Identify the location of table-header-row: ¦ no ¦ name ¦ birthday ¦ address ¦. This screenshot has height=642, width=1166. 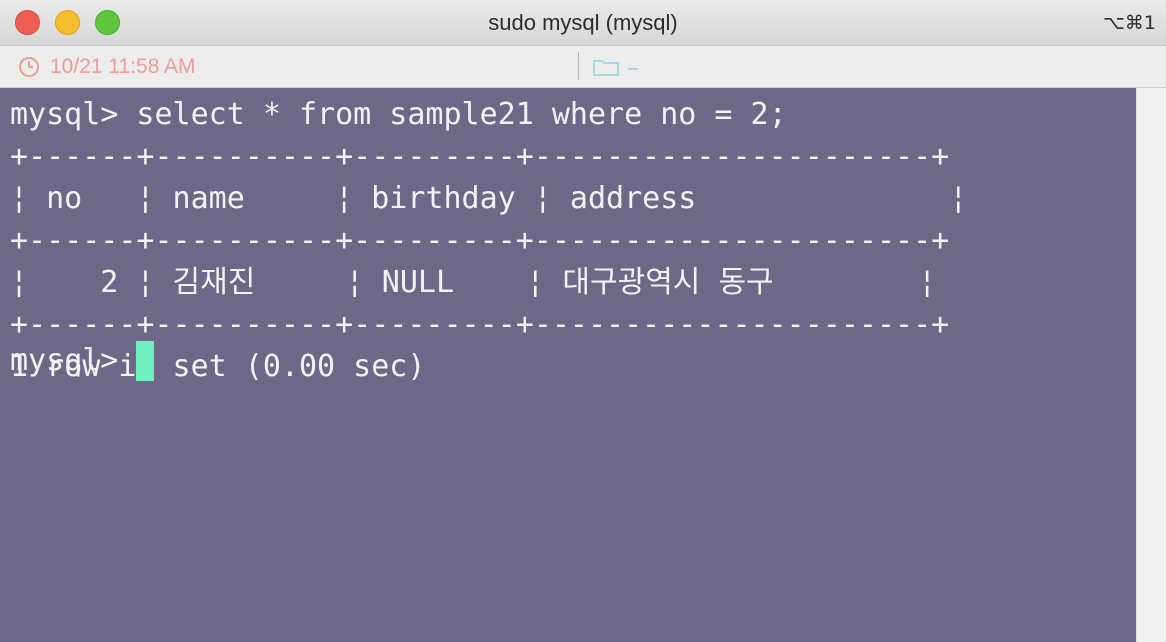
(489, 198).